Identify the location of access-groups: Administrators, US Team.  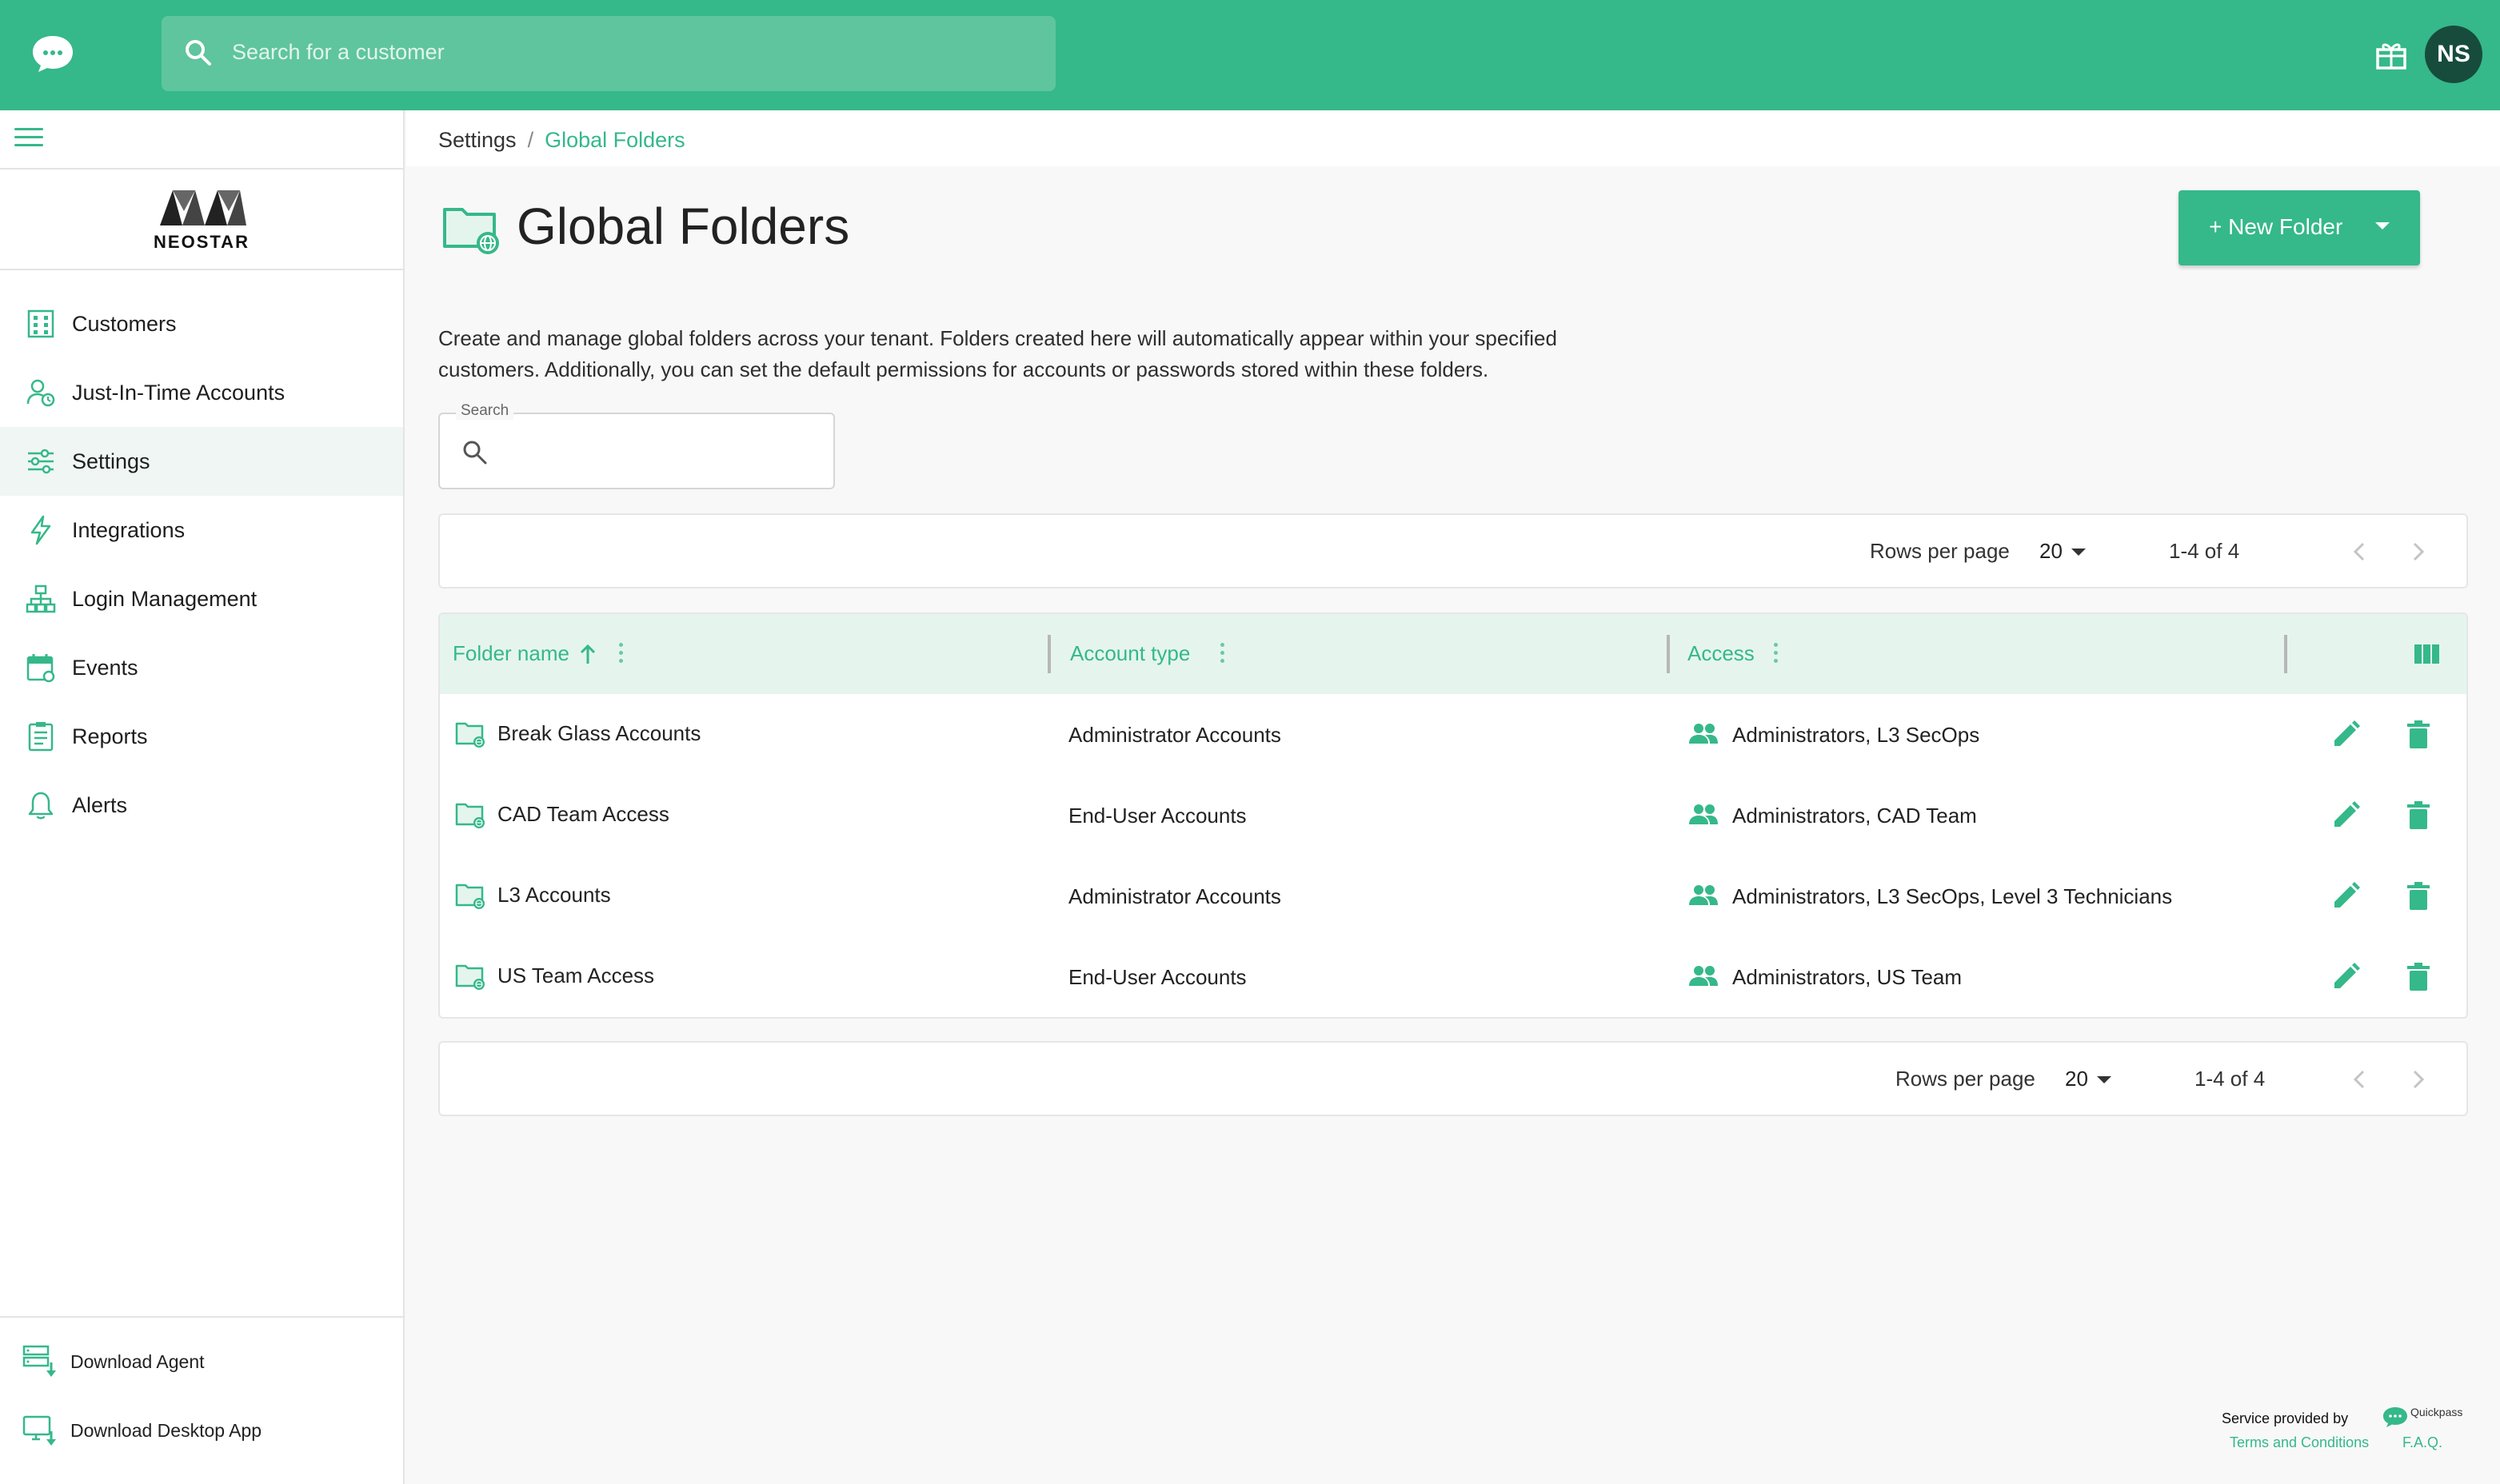
(1847, 977).